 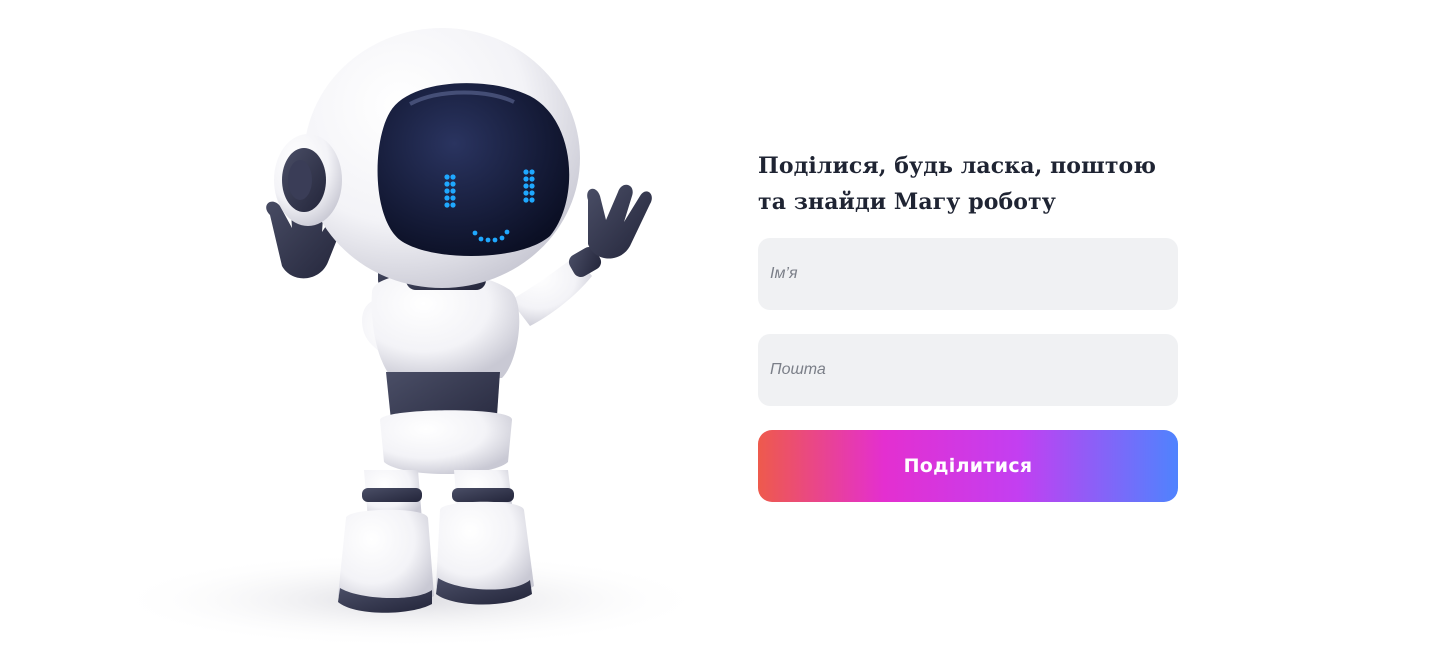 What do you see at coordinates (968, 274) in the screenshot?
I see `name-input` at bounding box center [968, 274].